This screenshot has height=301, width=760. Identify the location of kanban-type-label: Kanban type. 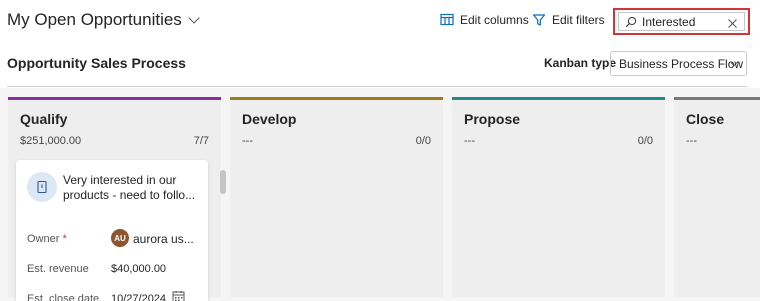
(580, 63).